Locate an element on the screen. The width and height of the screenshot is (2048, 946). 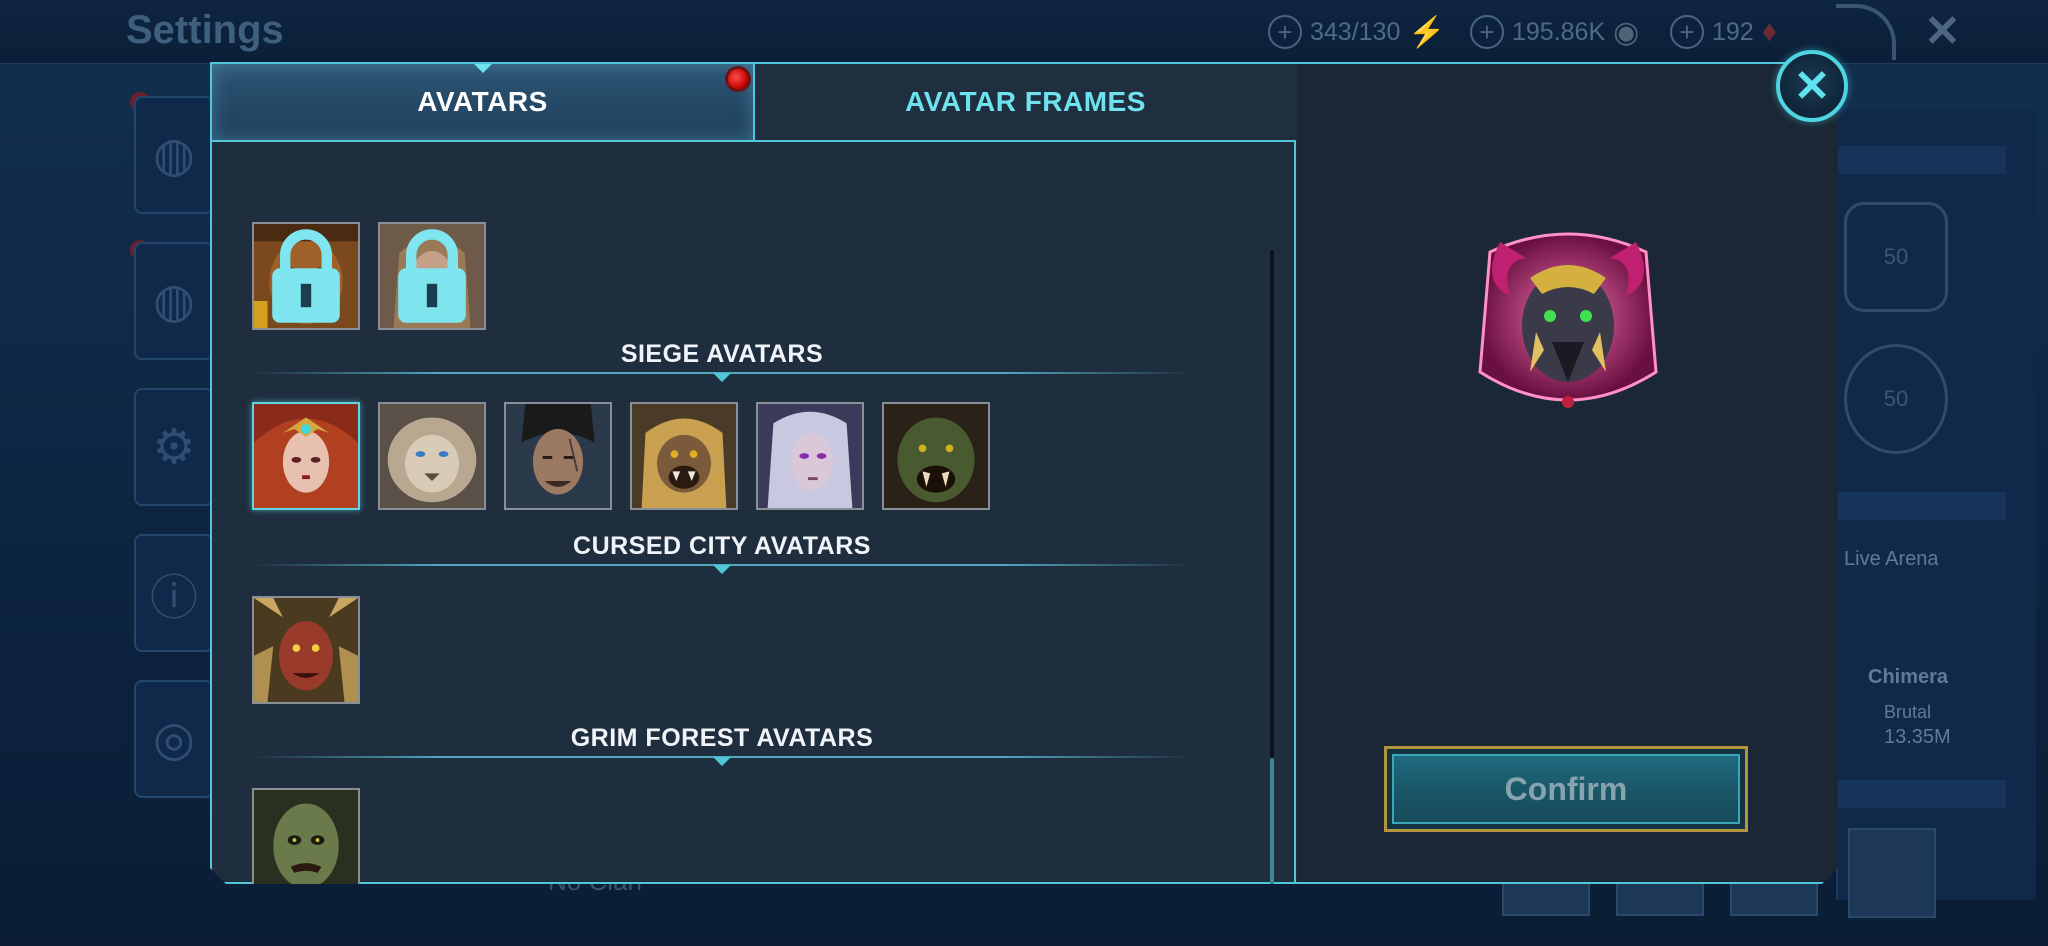
tab-bar: AVATARS AVATAR FRAMES is located at coordinates (754, 103).